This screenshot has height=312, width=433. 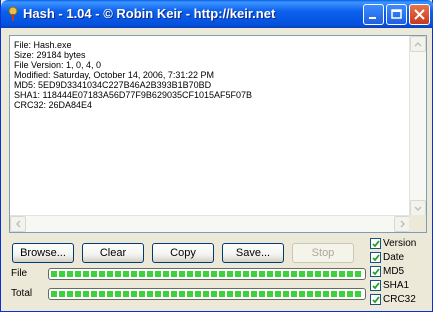 What do you see at coordinates (113, 85) in the screenshot?
I see `output-line-md5: MD5: 5ED9D3341034C227B46A2B393B1B70BD` at bounding box center [113, 85].